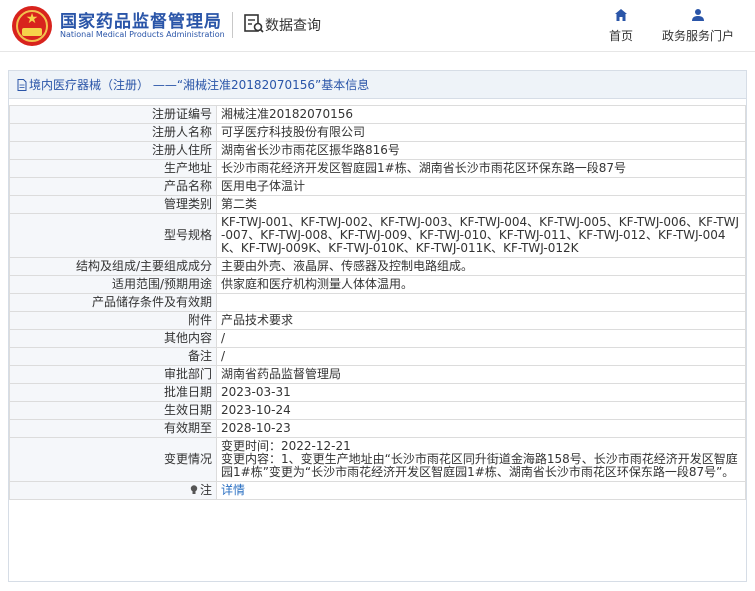 This screenshot has height=591, width=755. What do you see at coordinates (698, 15) in the screenshot?
I see `user-icon` at bounding box center [698, 15].